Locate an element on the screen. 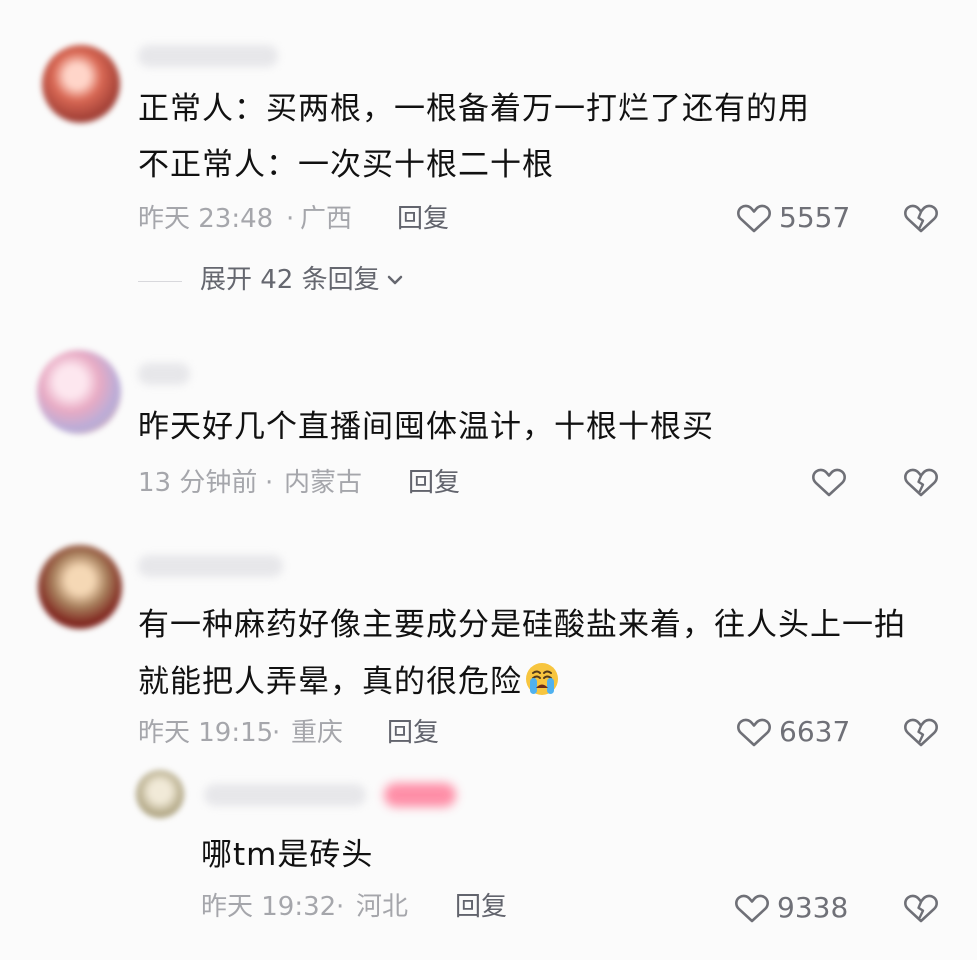 The height and width of the screenshot is (960, 977). comment-location: 广西 is located at coordinates (326, 219).